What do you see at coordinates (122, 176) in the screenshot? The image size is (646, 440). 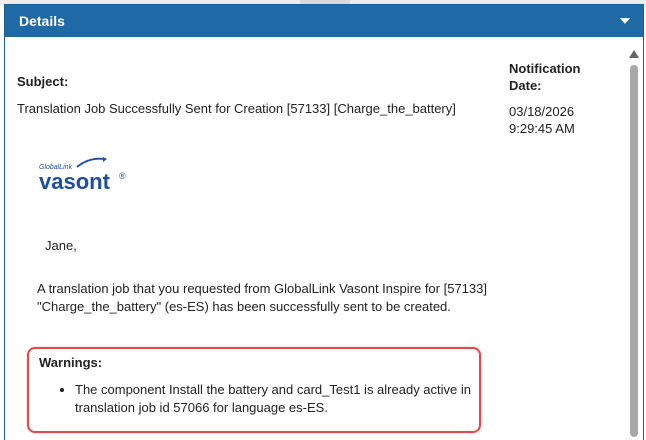 I see `logo-registered-mark: ®` at bounding box center [122, 176].